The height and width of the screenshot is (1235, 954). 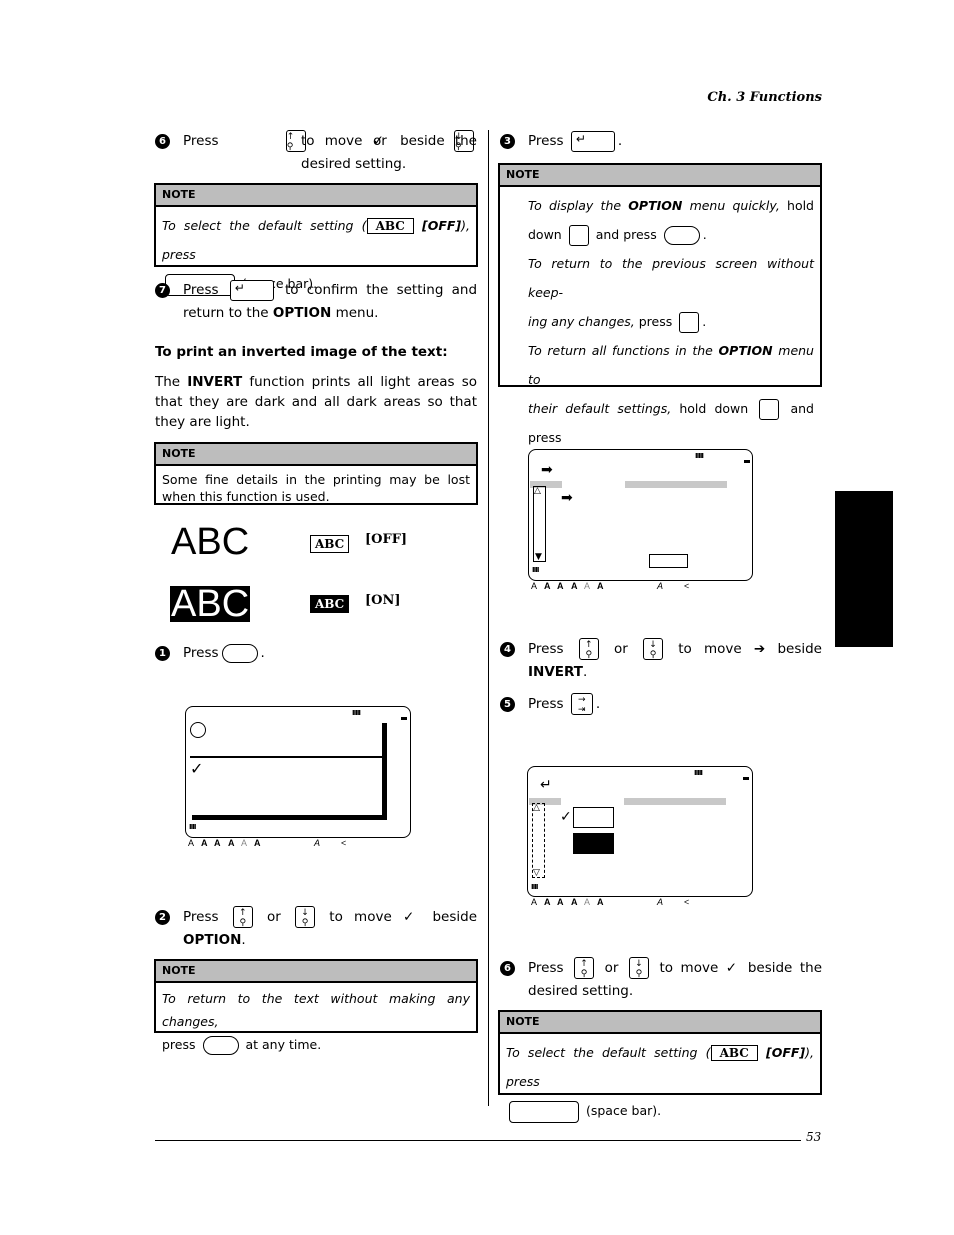 What do you see at coordinates (593, 817) in the screenshot?
I see `invert-off-option` at bounding box center [593, 817].